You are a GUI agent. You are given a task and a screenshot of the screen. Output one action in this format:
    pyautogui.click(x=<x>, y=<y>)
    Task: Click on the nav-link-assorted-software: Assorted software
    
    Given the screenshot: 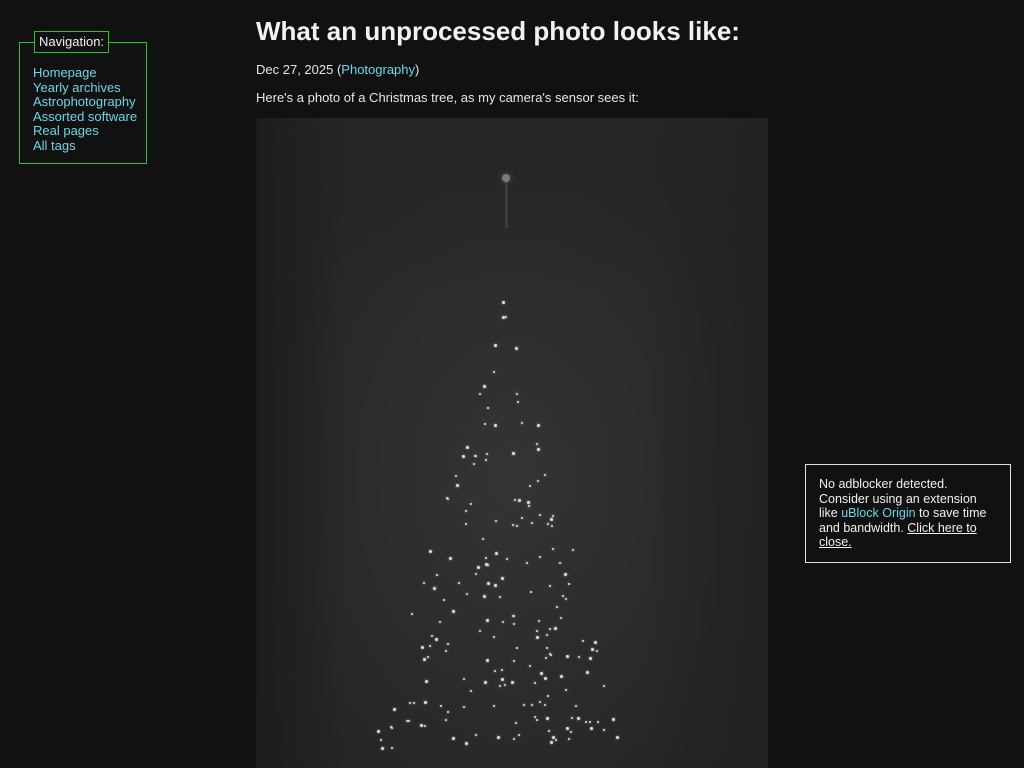 What is the action you would take?
    pyautogui.click(x=85, y=116)
    